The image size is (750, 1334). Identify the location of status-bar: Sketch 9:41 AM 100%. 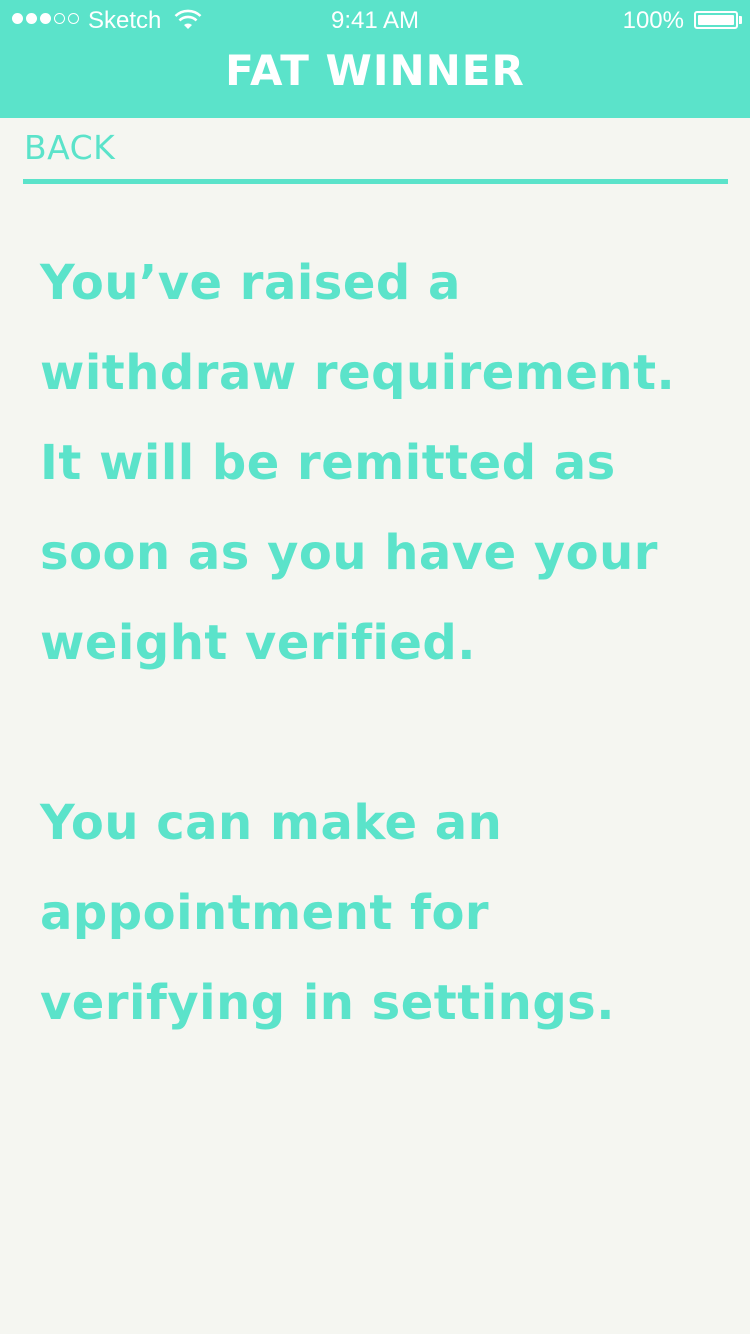
(375, 20).